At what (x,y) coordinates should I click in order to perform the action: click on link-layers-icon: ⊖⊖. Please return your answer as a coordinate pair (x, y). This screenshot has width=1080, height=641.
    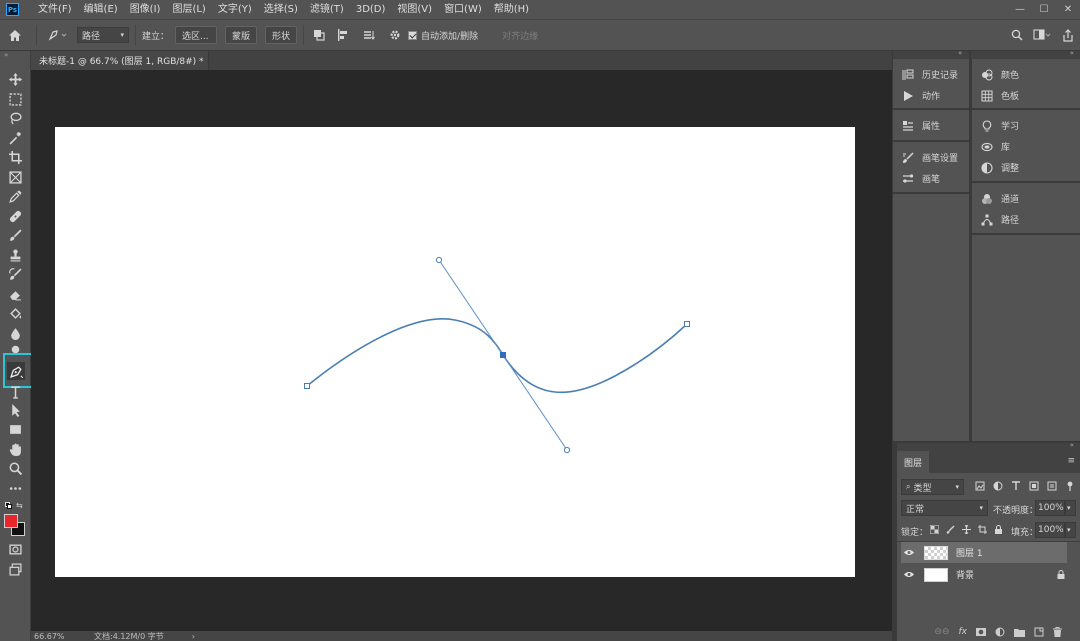
    Looking at the image, I should click on (941, 632).